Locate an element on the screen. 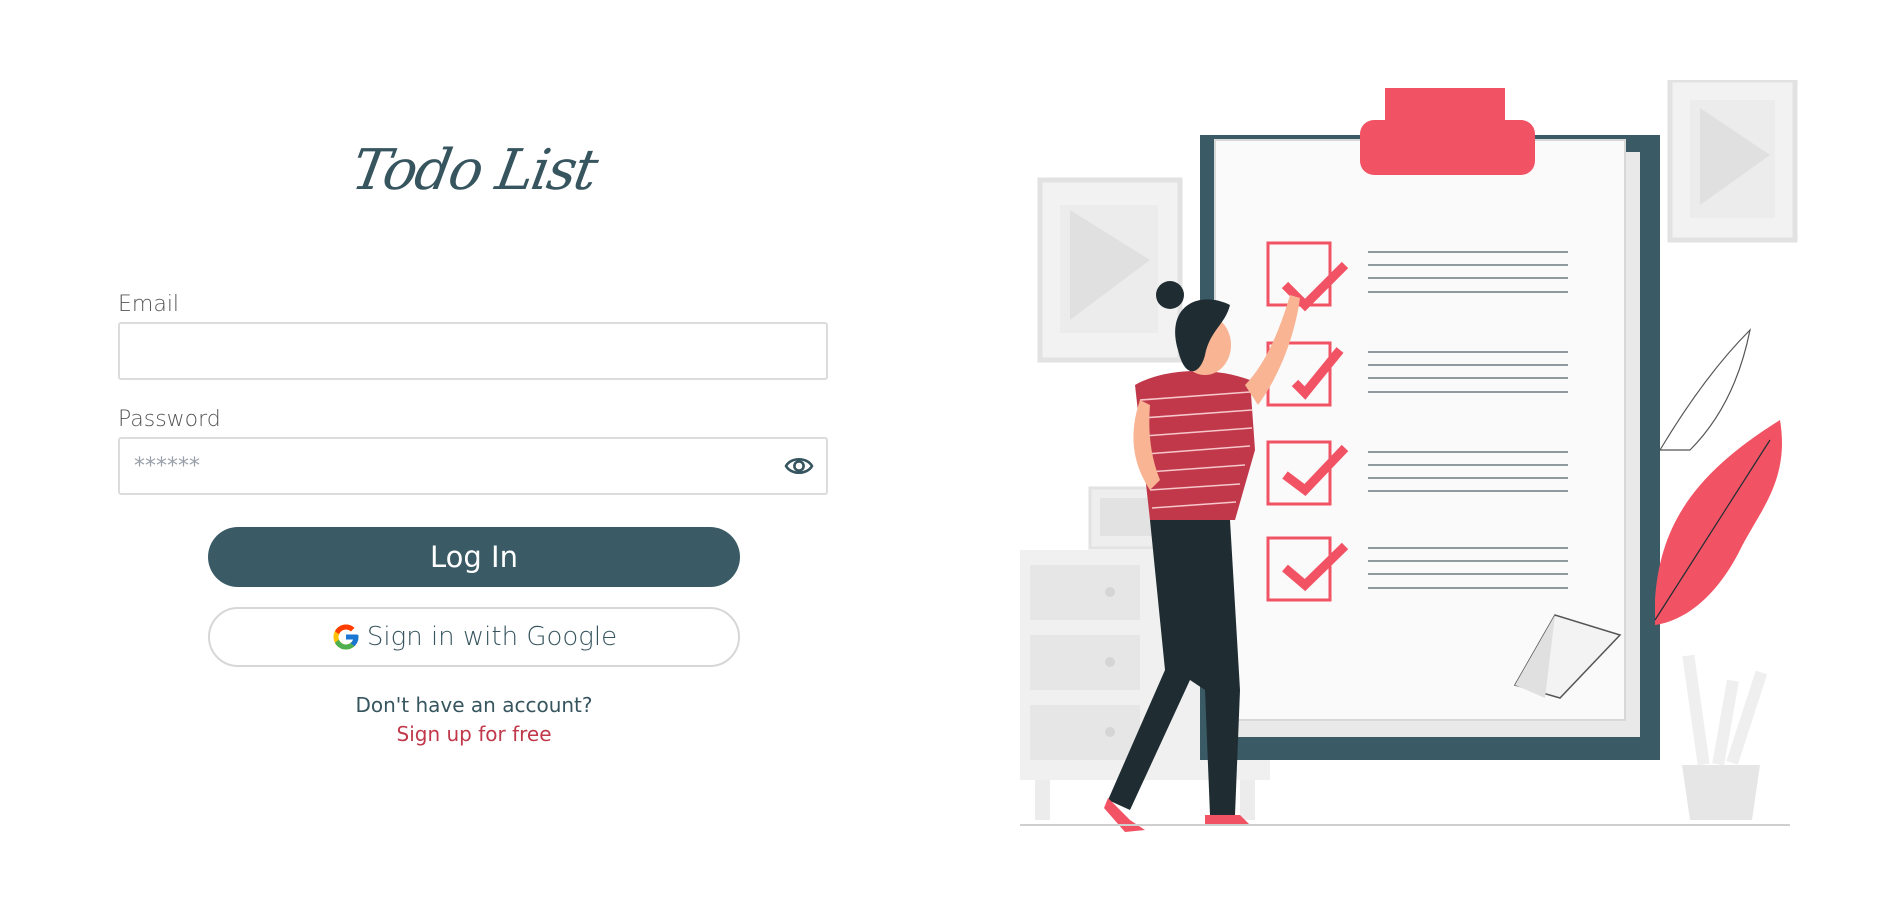 Image resolution: width=1891 pixels, height=911 pixels. login-button-label: Log In is located at coordinates (474, 557).